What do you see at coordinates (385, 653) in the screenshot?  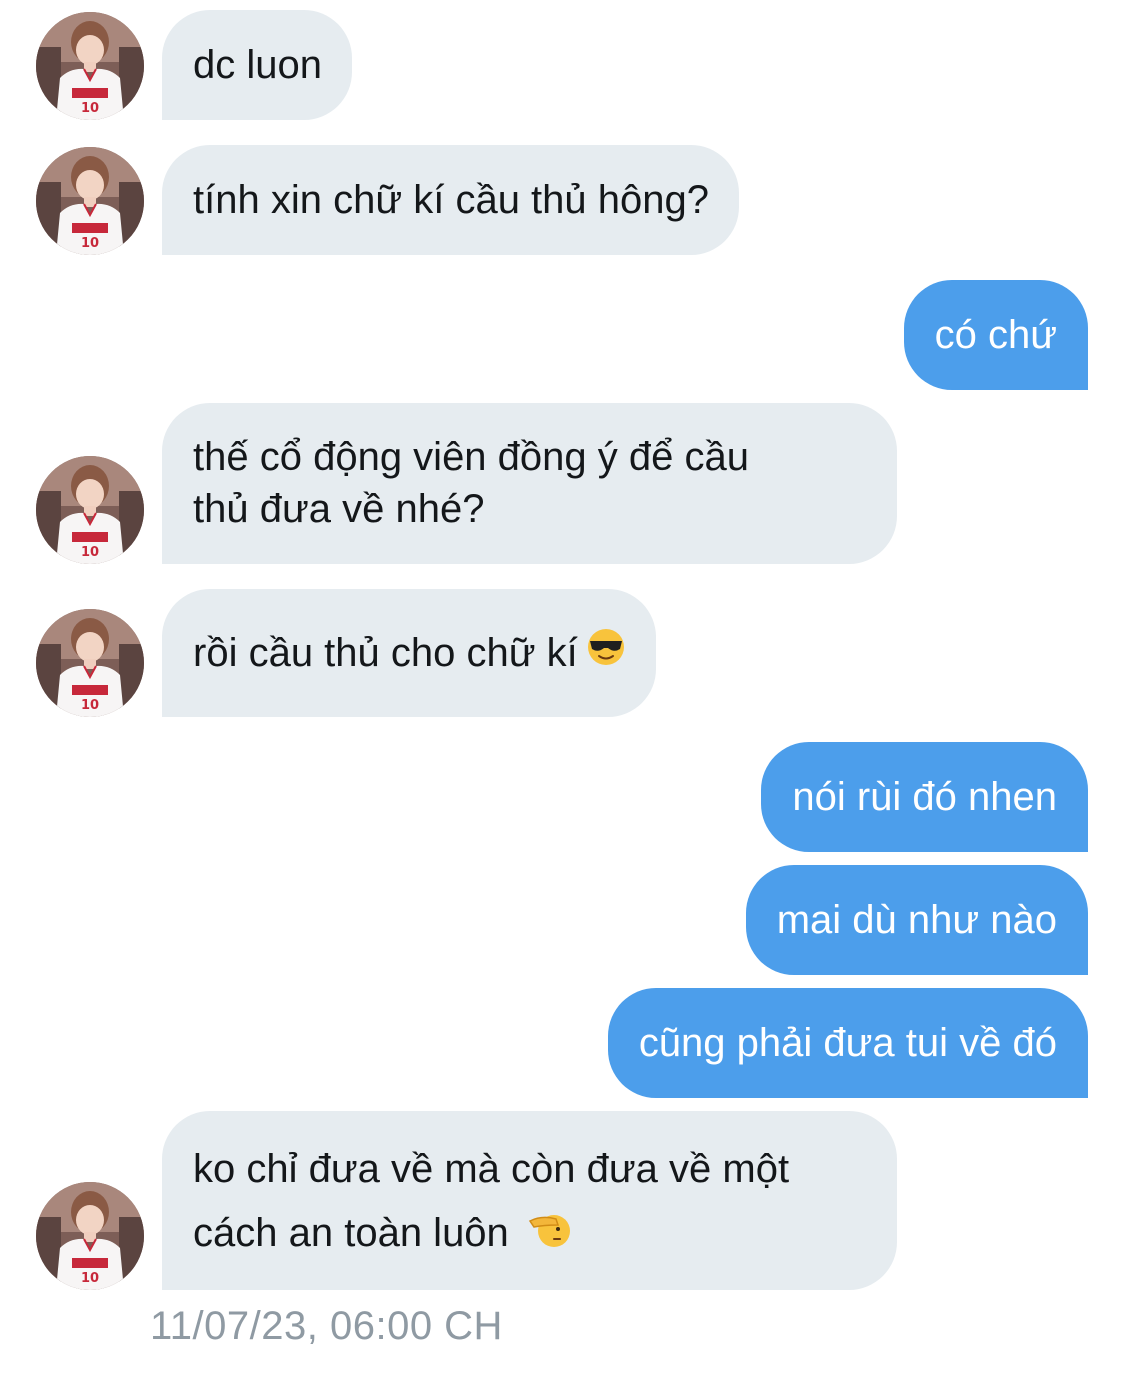 I see `message-text: rồi cầu thủ cho chữ kí` at bounding box center [385, 653].